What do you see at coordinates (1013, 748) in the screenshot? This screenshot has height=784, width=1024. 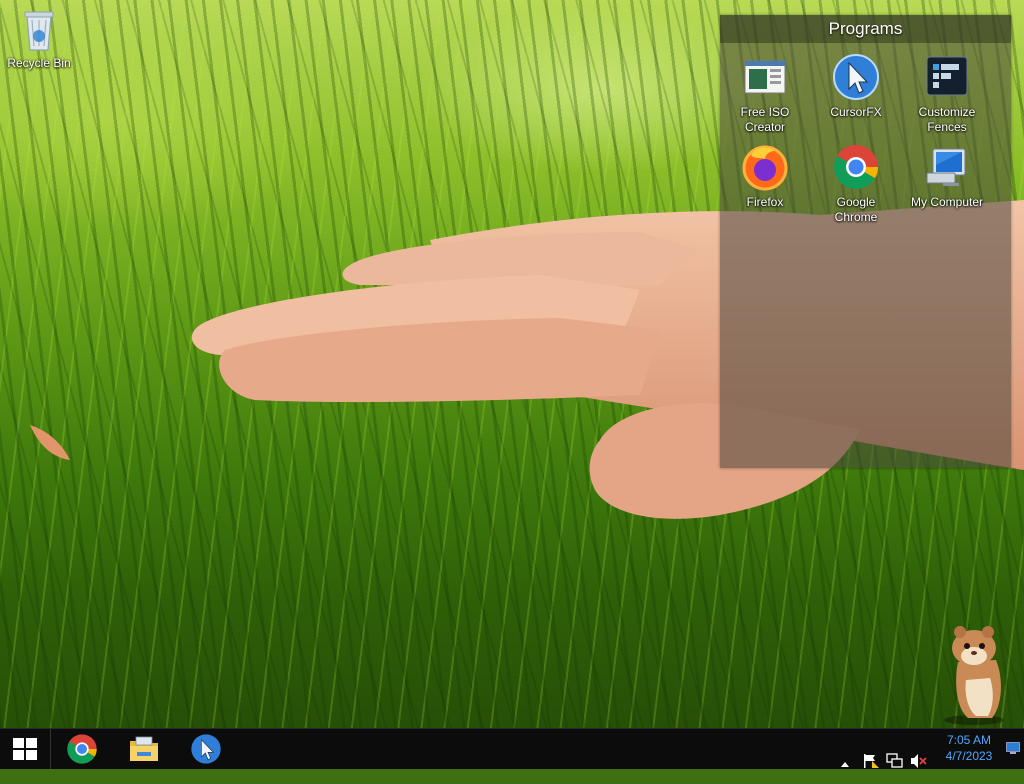 I see `show-desktop-icon` at bounding box center [1013, 748].